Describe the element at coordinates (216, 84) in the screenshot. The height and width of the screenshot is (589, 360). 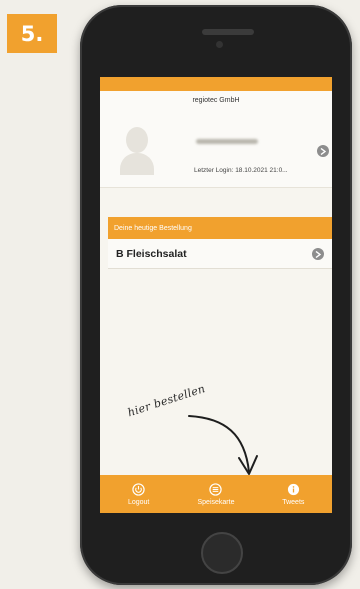
I see `status-bar` at that location.